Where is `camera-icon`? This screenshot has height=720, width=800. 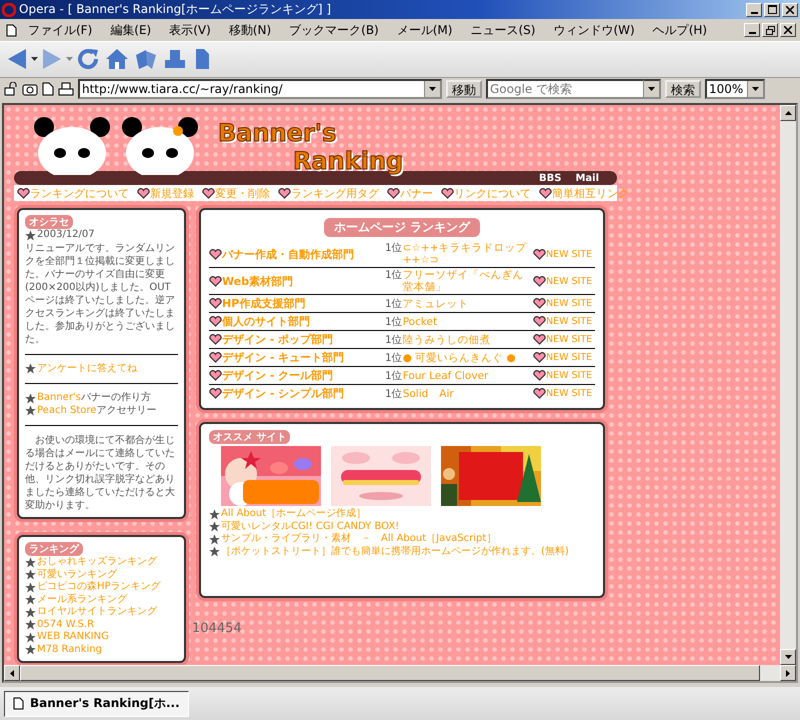 camera-icon is located at coordinates (30, 89).